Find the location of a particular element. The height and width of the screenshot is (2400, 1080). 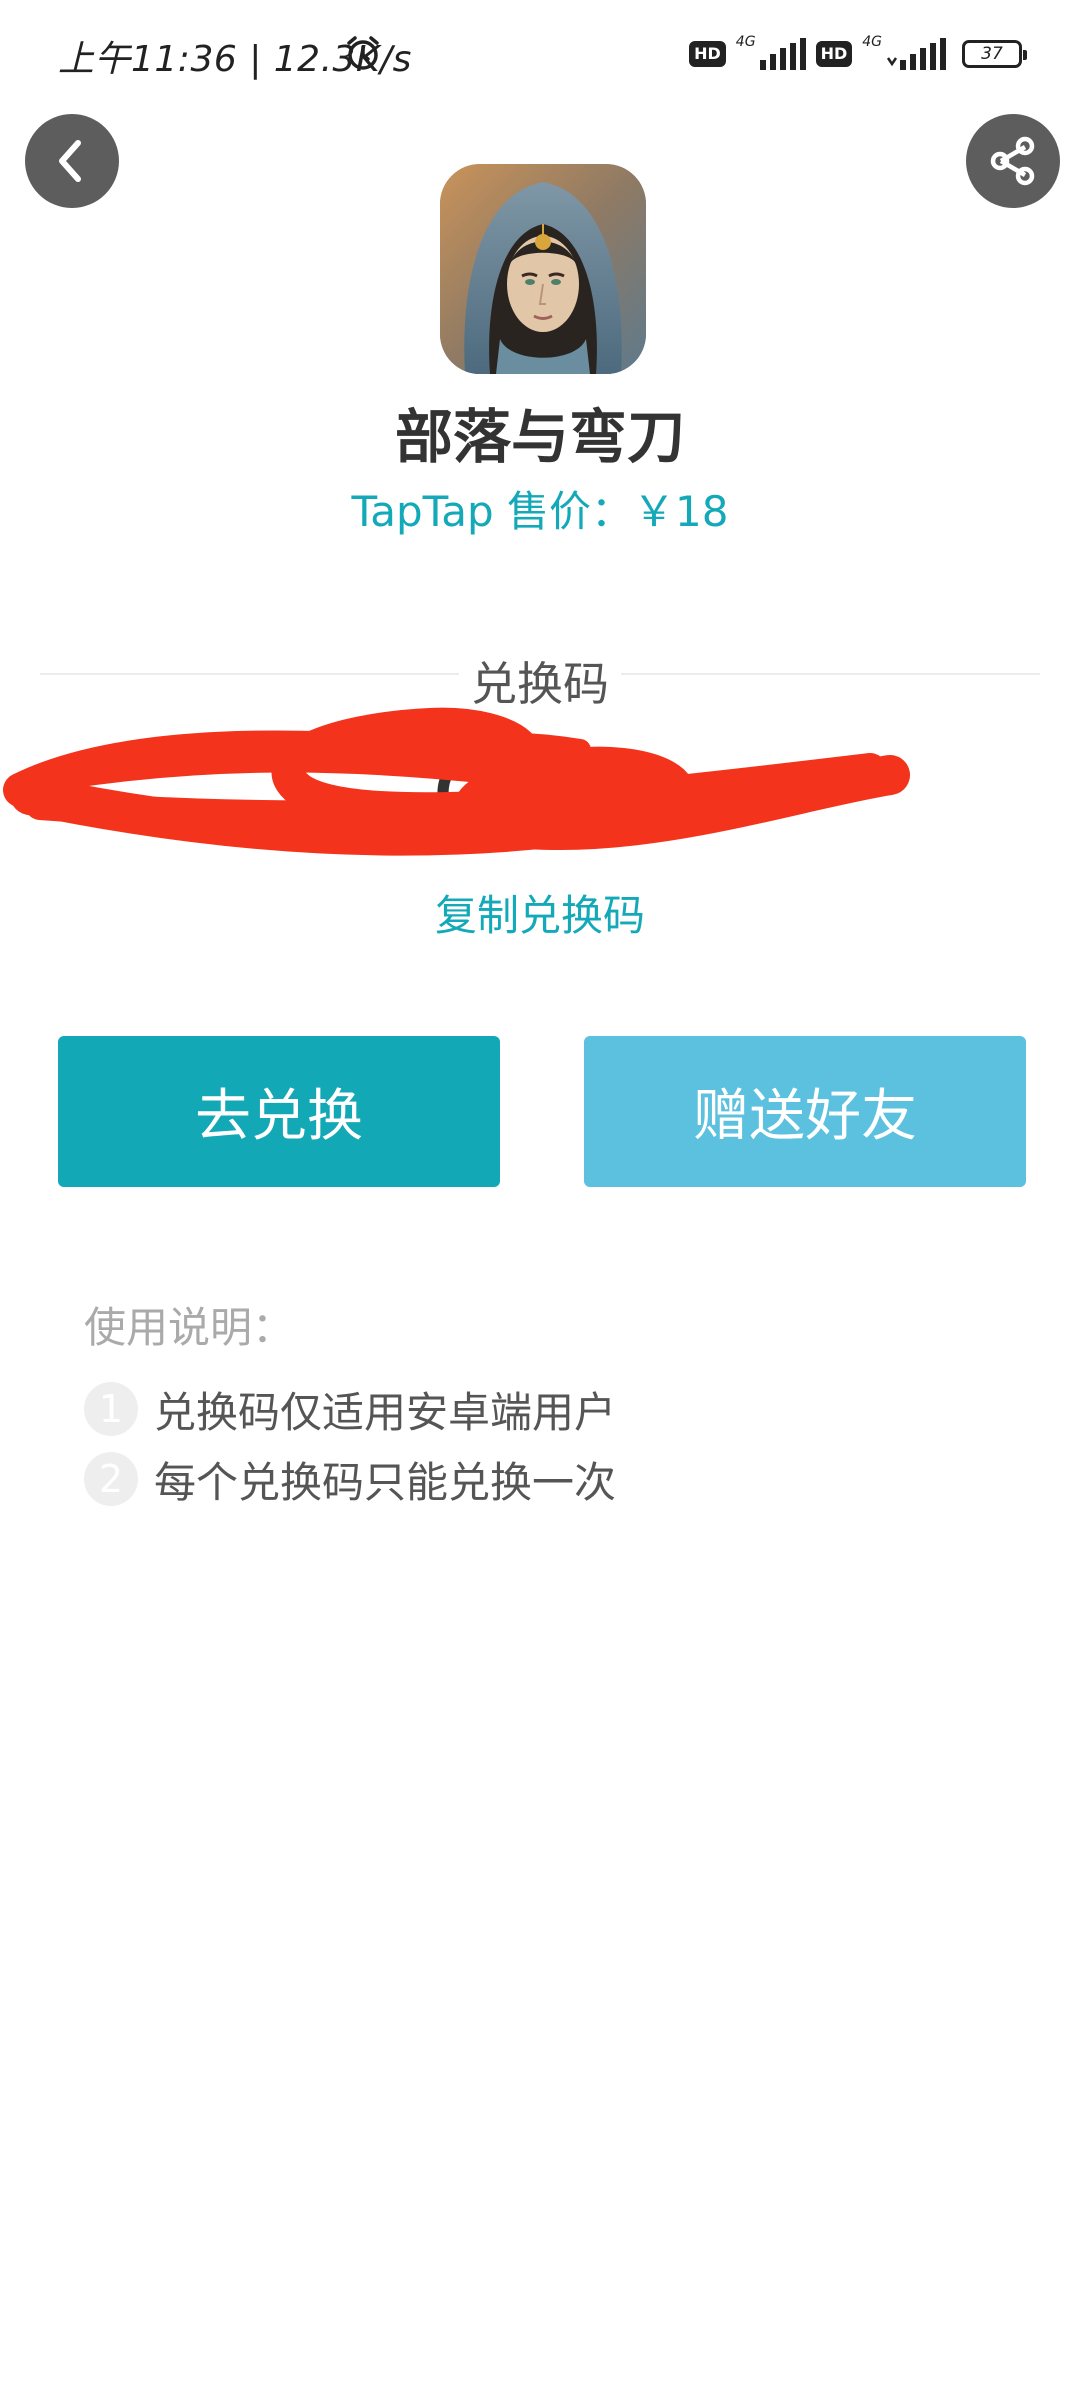

redeem-code-label: 兑换码 is located at coordinates (540, 681).